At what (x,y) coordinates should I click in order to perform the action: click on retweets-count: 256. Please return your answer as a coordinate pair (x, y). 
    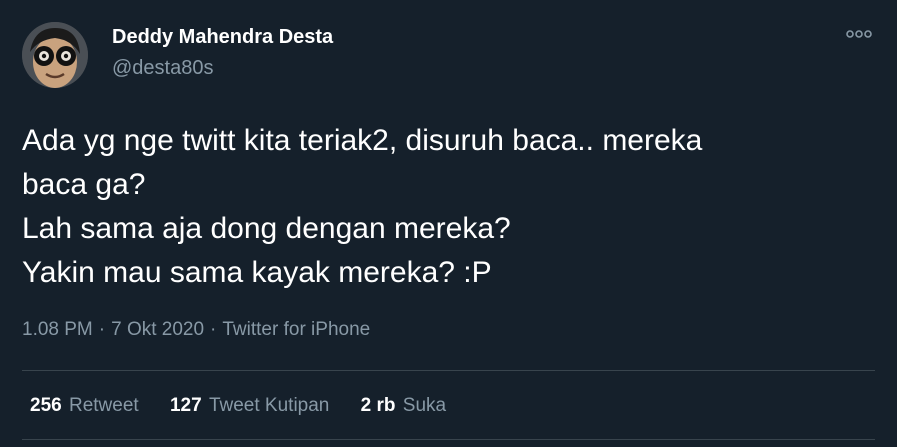
    Looking at the image, I should click on (46, 405).